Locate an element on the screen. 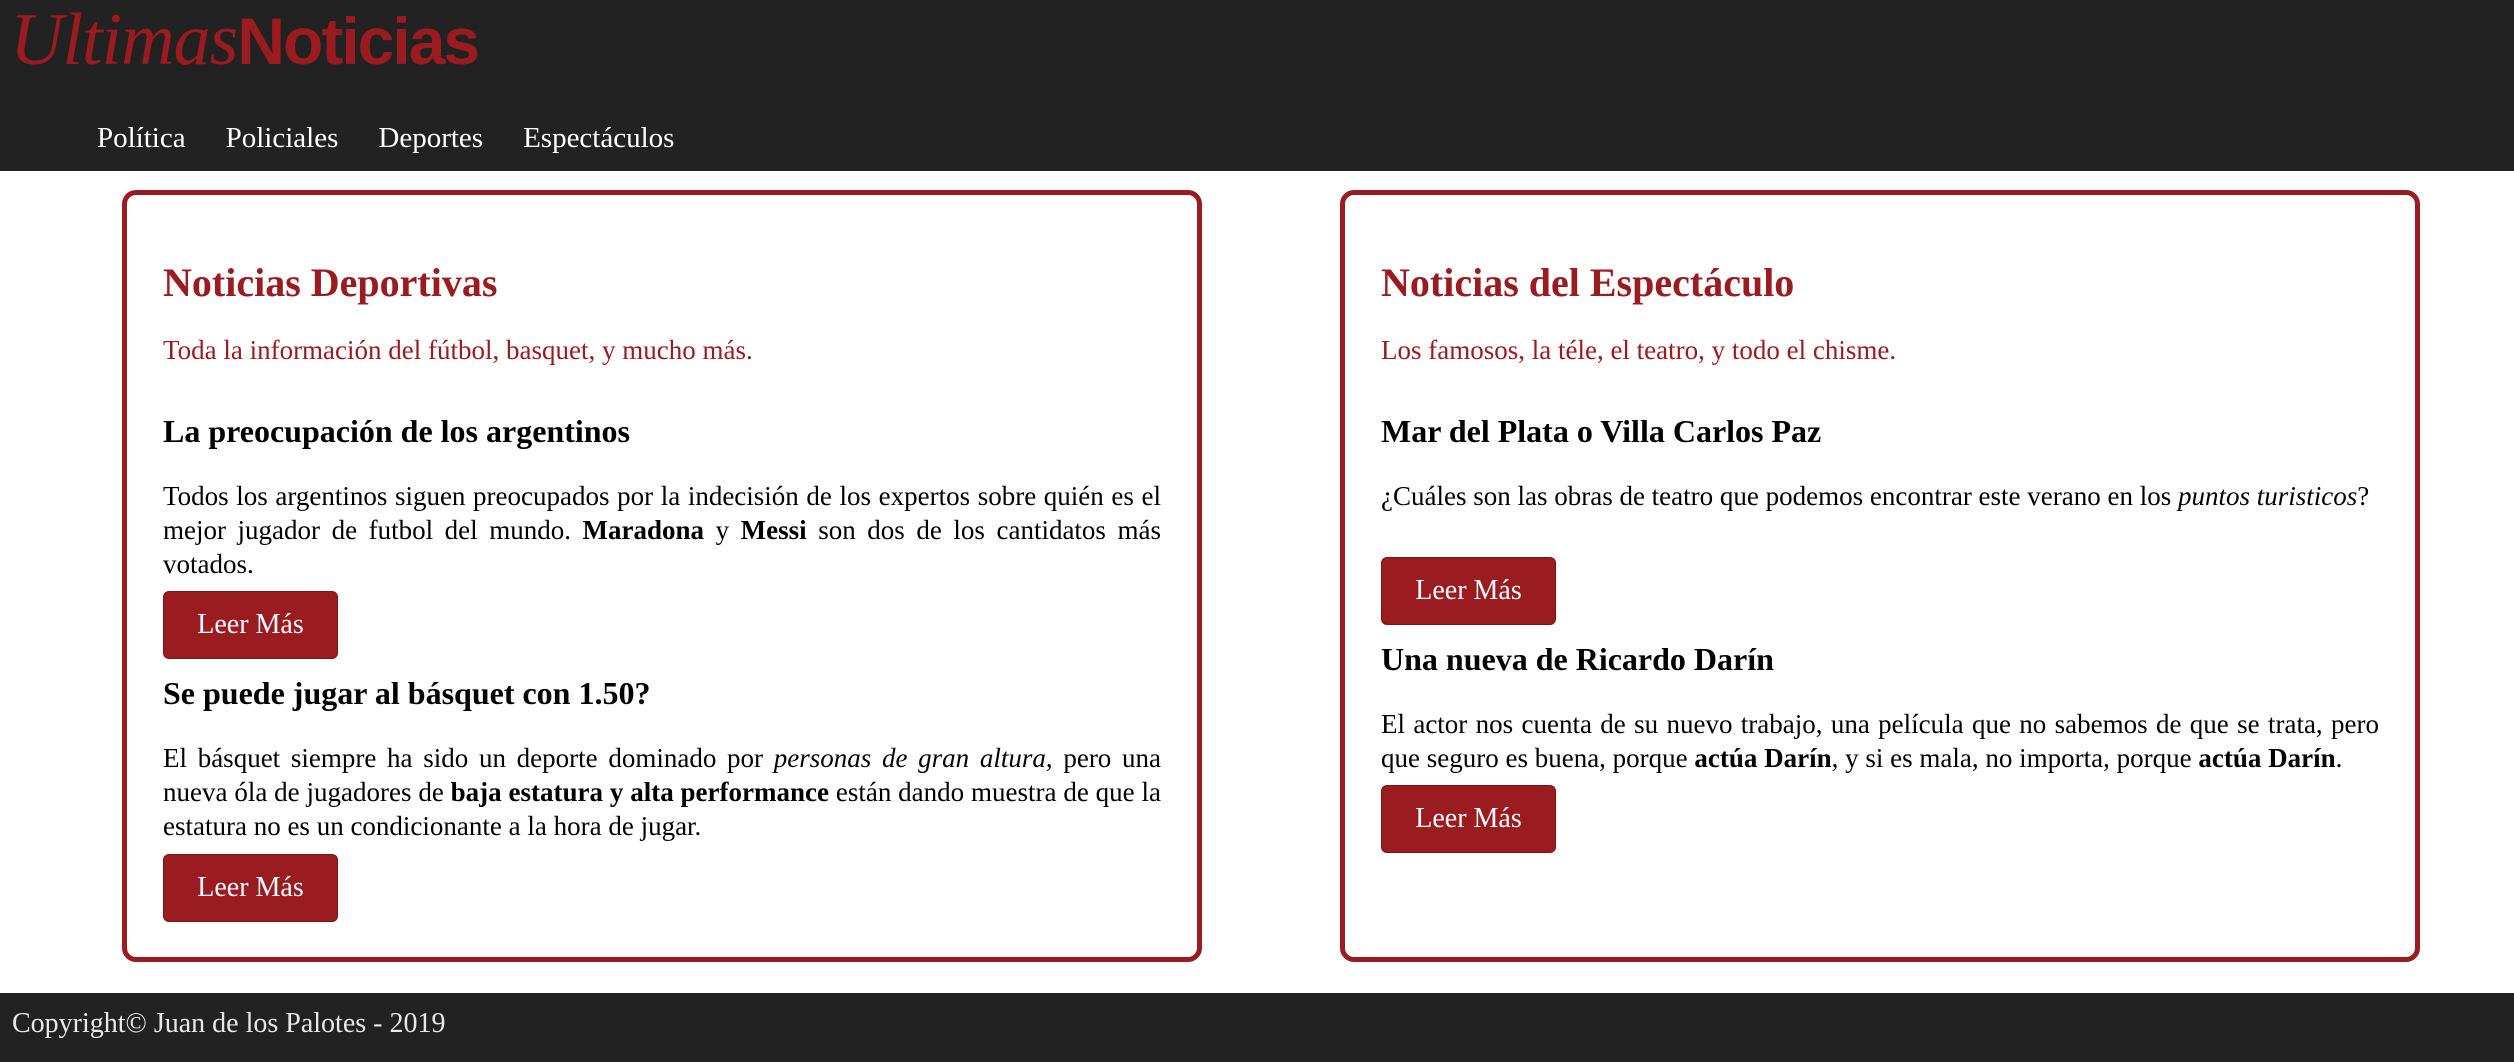 The image size is (2514, 1062). emphasis-bold: baja estatura y alta performance is located at coordinates (639, 792).